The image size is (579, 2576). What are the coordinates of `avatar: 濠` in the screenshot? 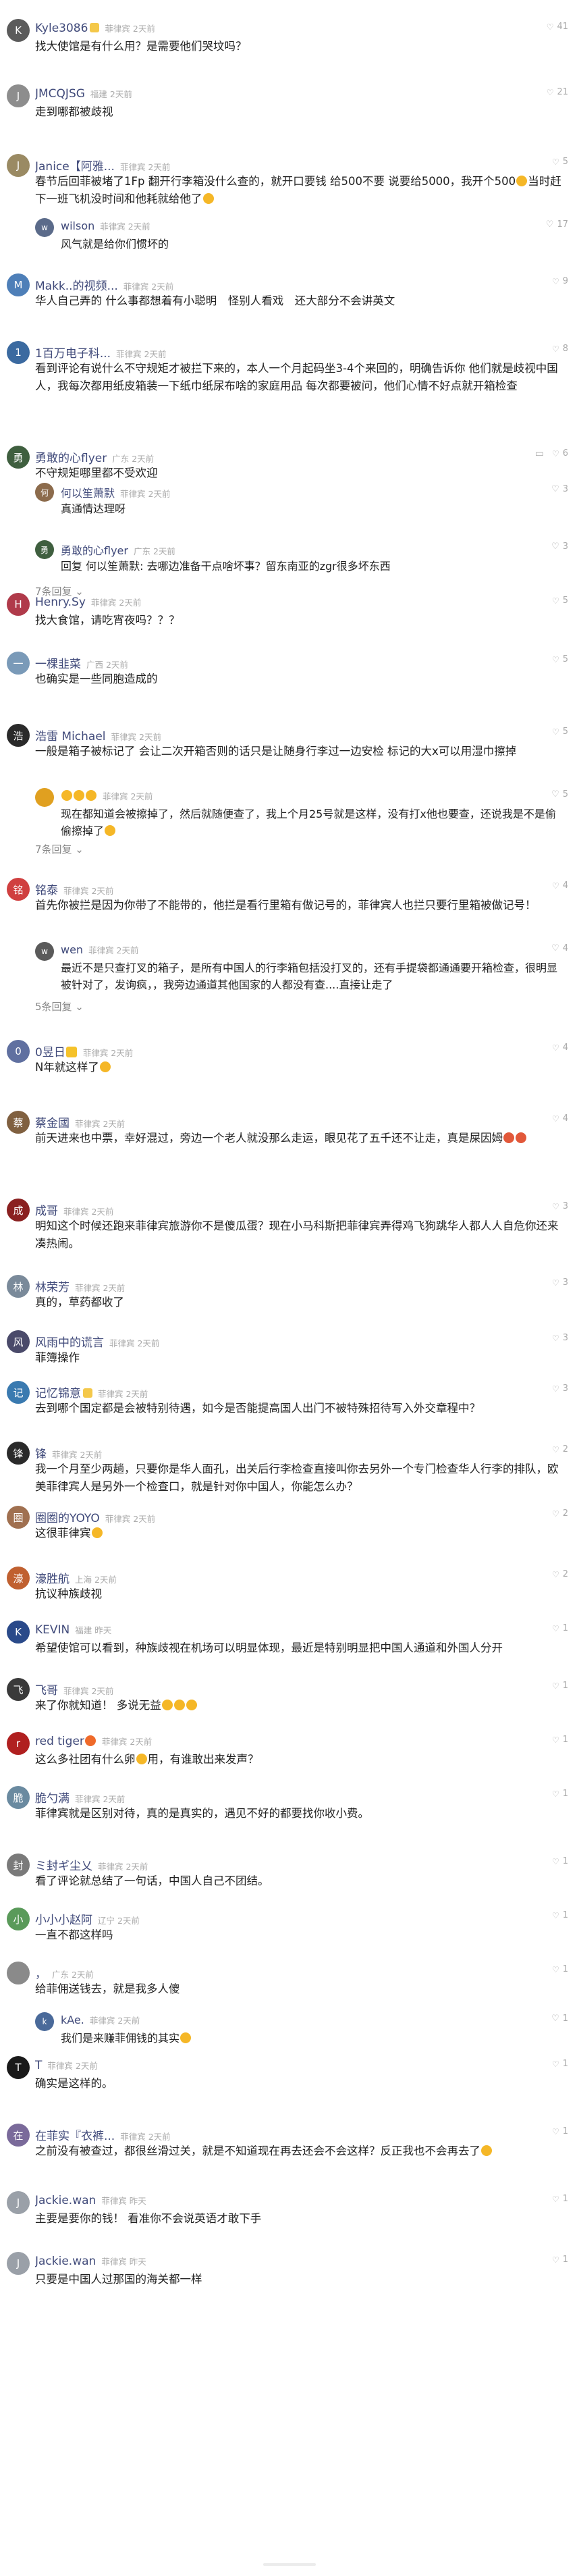 It's located at (18, 1578).